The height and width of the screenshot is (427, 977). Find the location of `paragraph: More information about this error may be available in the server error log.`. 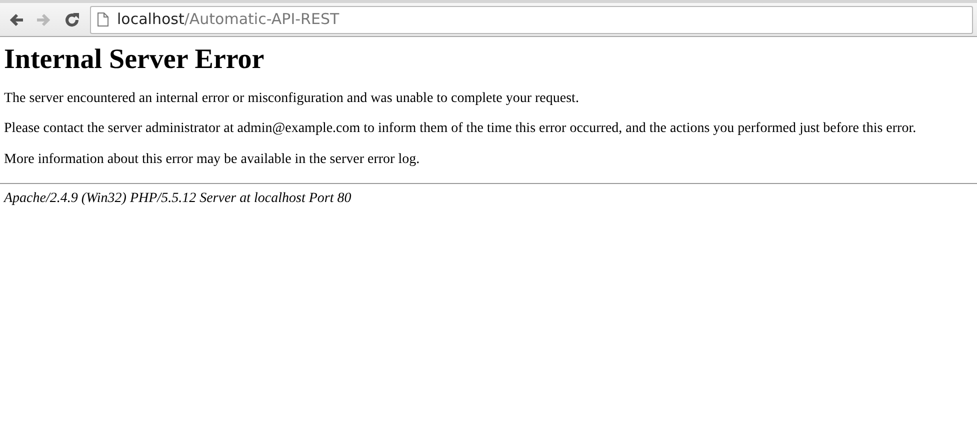

paragraph: More information about this error may be available in the server error log. is located at coordinates (212, 160).